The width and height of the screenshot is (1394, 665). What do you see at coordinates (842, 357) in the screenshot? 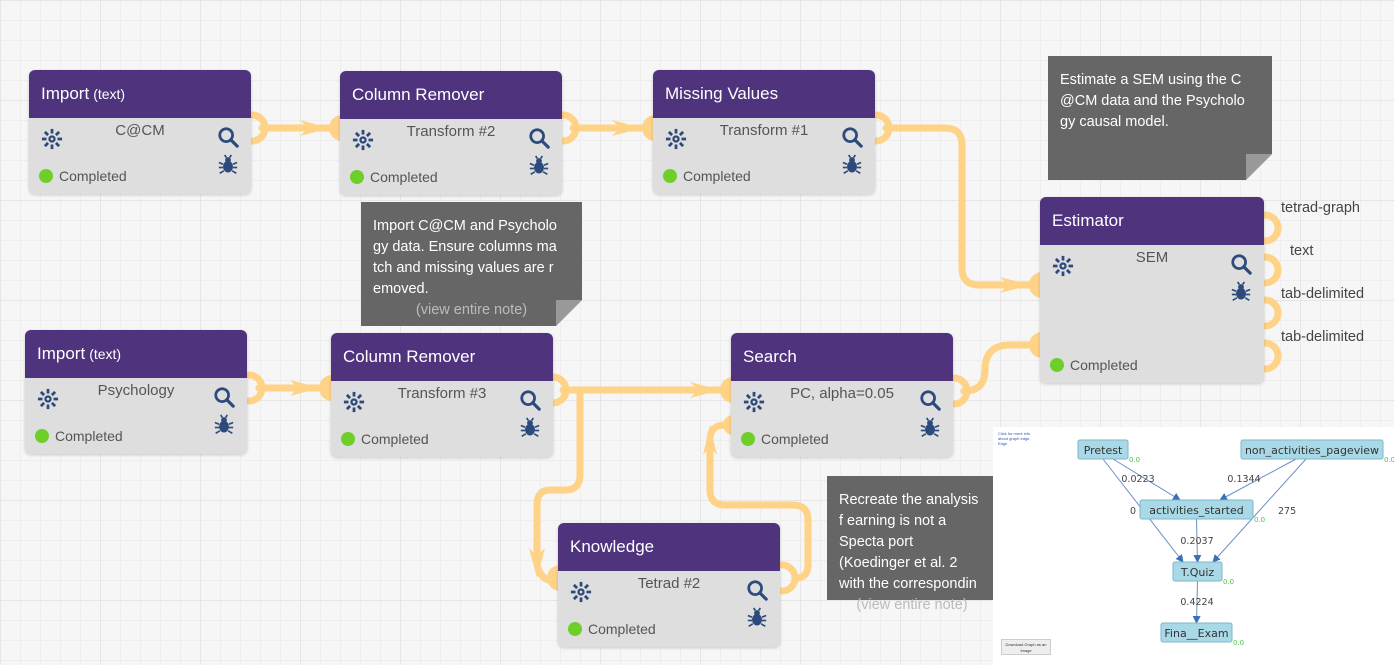
I see `node-header: Search` at bounding box center [842, 357].